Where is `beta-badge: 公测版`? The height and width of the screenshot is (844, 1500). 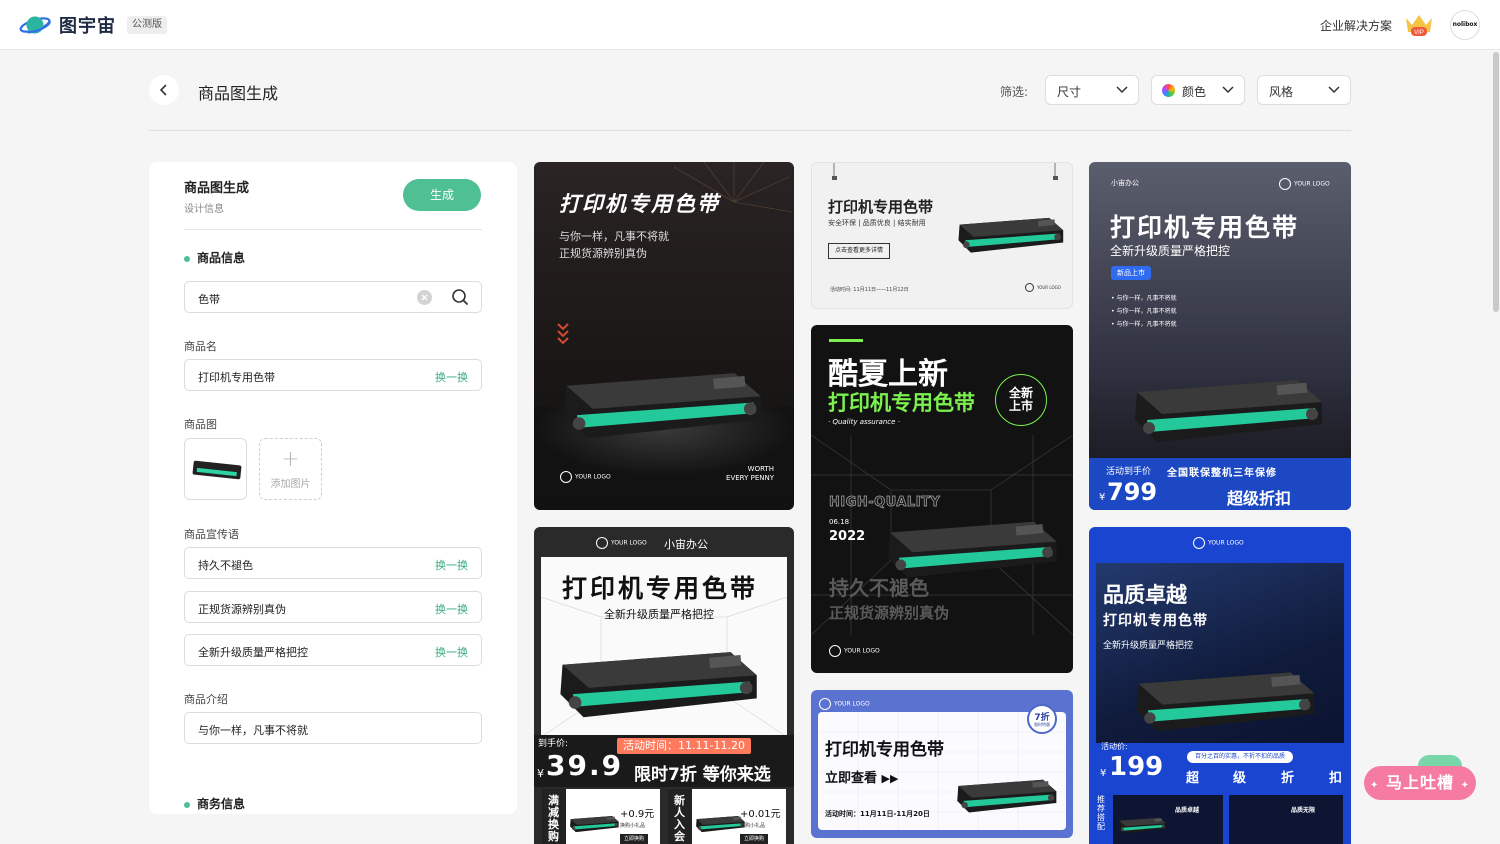
beta-badge: 公测版 is located at coordinates (147, 25).